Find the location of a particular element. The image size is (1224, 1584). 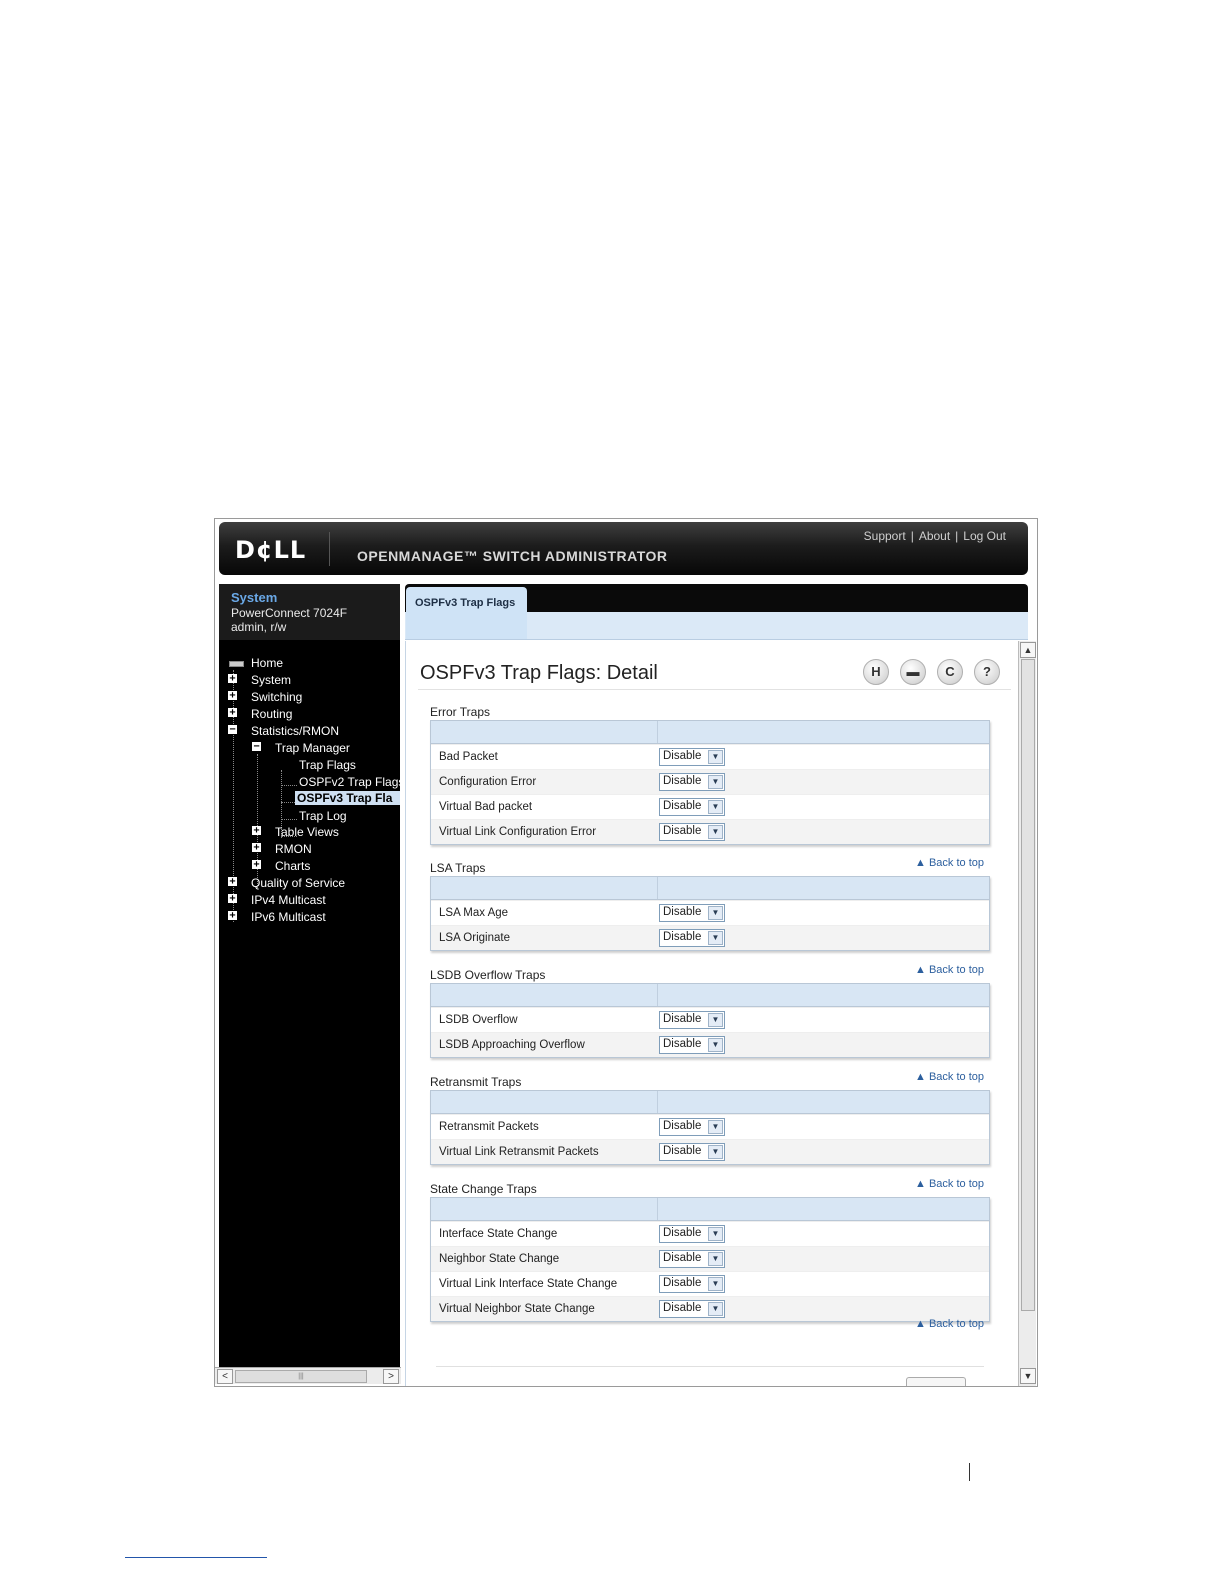

row-label: Interface State Change is located at coordinates (498, 1234).